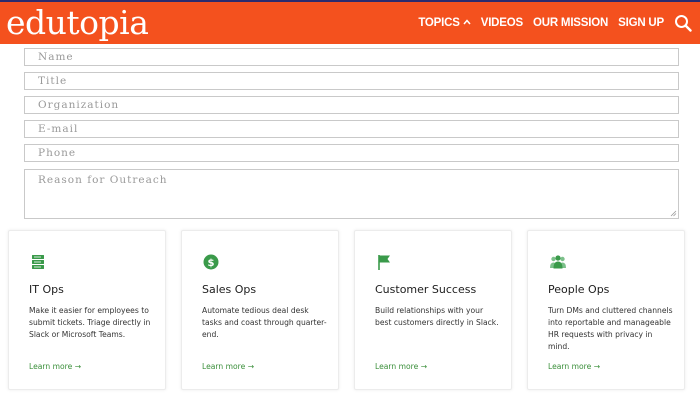  I want to click on edutopia-logo: edutopia, so click(77, 23).